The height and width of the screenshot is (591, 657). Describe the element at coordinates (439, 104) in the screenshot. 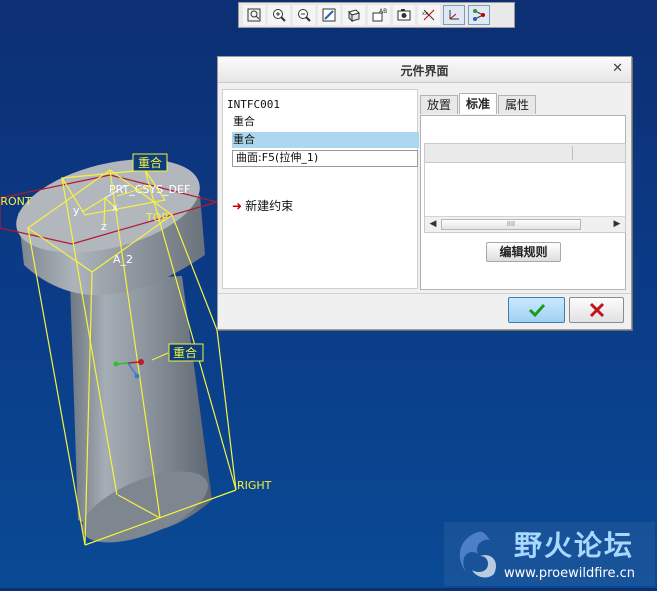

I see `tab-placement: 放置` at that location.